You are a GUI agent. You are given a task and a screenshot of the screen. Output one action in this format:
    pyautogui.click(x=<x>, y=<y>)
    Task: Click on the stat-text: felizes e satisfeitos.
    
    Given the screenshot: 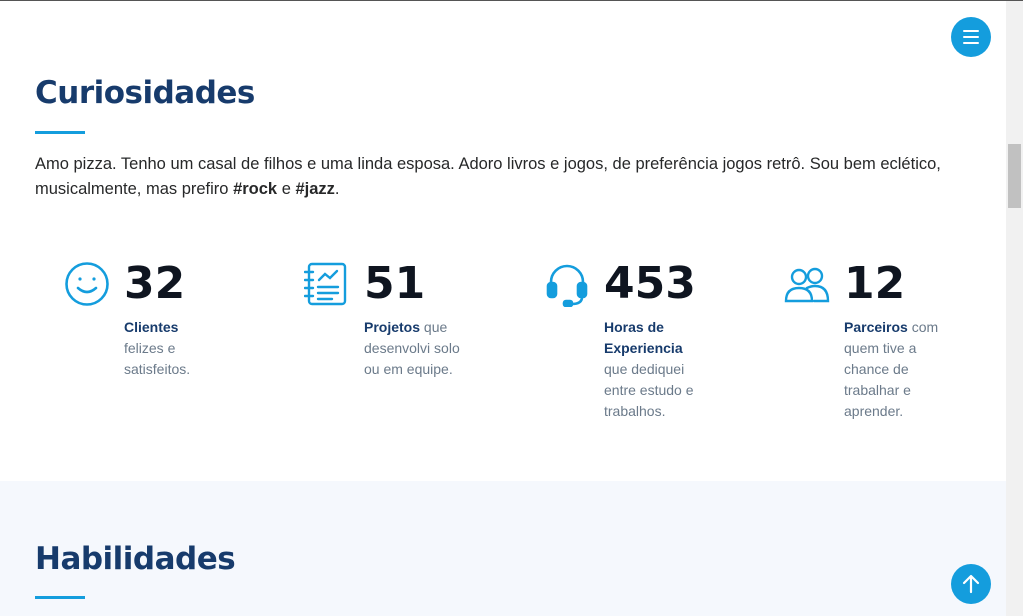 What is the action you would take?
    pyautogui.click(x=157, y=358)
    